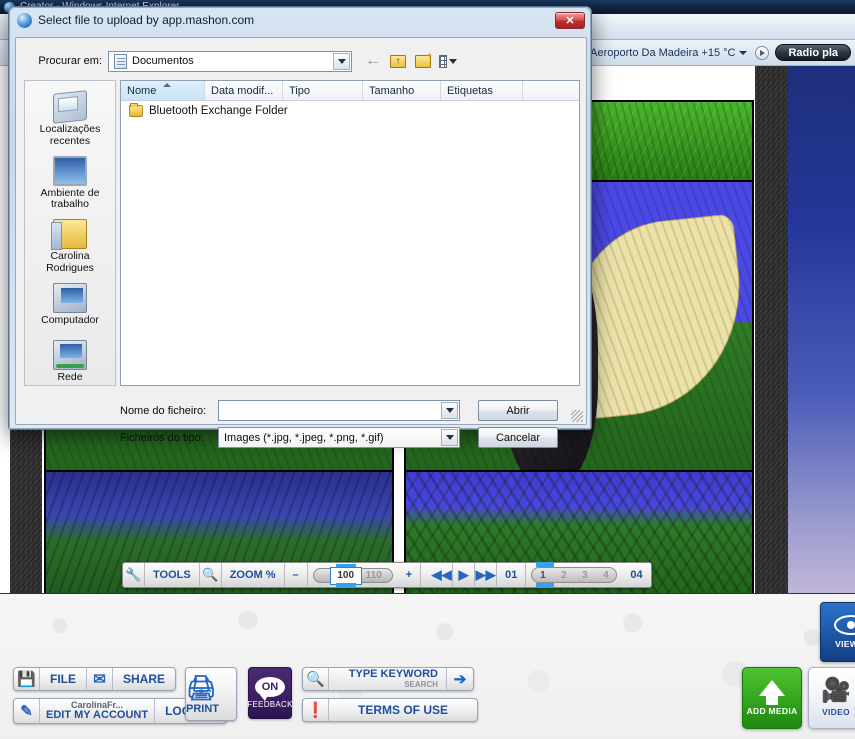 The image size is (855, 739). What do you see at coordinates (316, 679) in the screenshot?
I see `magnifier-icon: 🔍` at bounding box center [316, 679].